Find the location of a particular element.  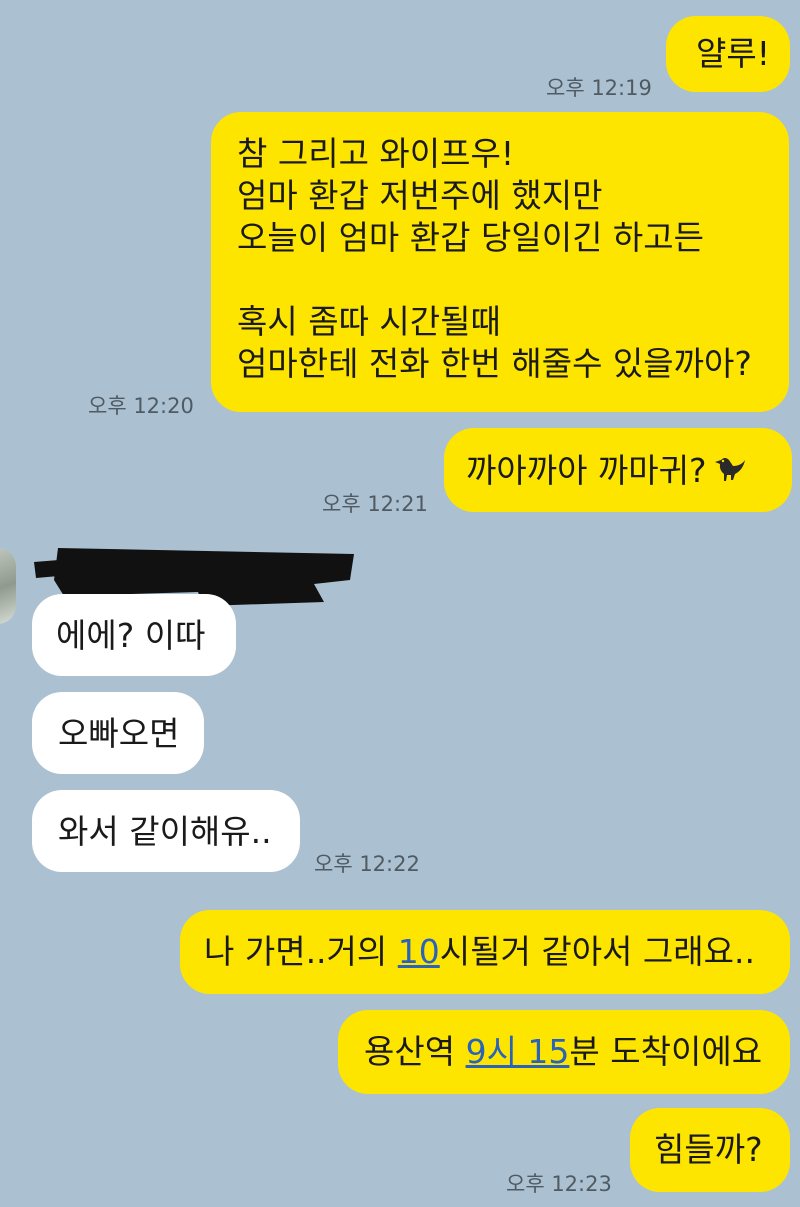

outgoing-message-bubble: 나 가면..거의 10시될거 같아서 그래요.. is located at coordinates (485, 952).